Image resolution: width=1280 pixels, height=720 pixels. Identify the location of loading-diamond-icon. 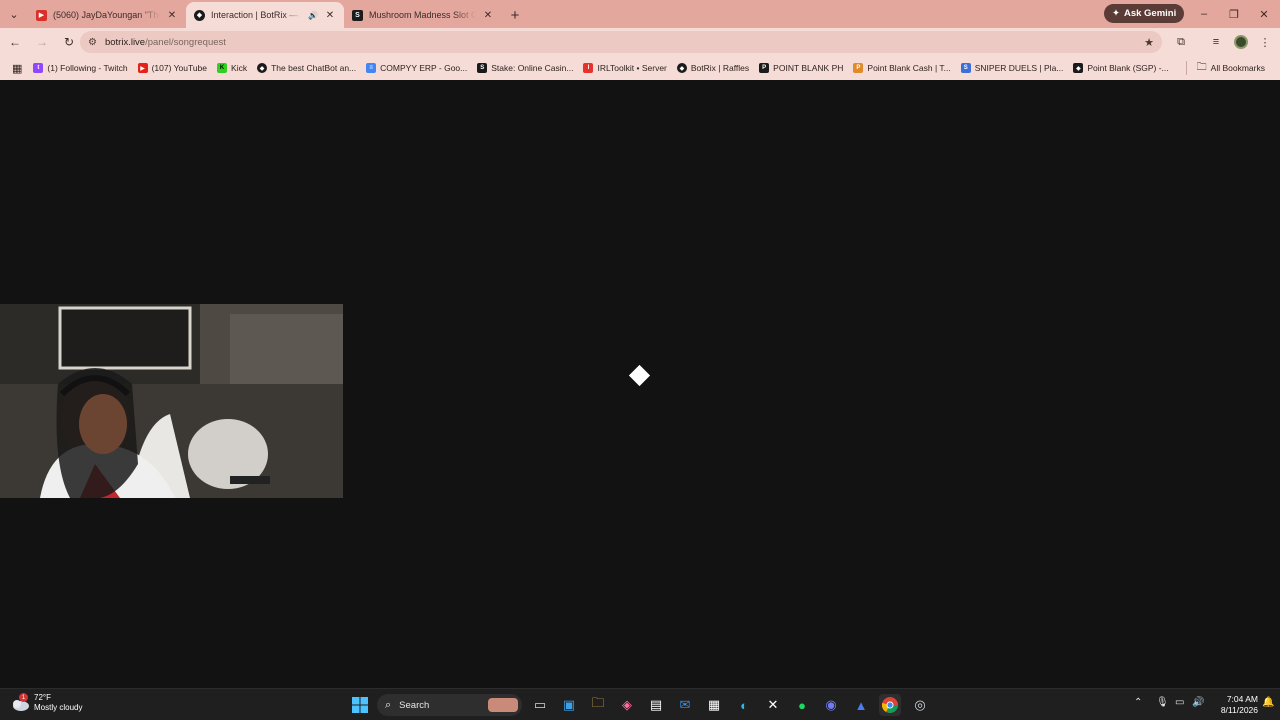
(639, 375).